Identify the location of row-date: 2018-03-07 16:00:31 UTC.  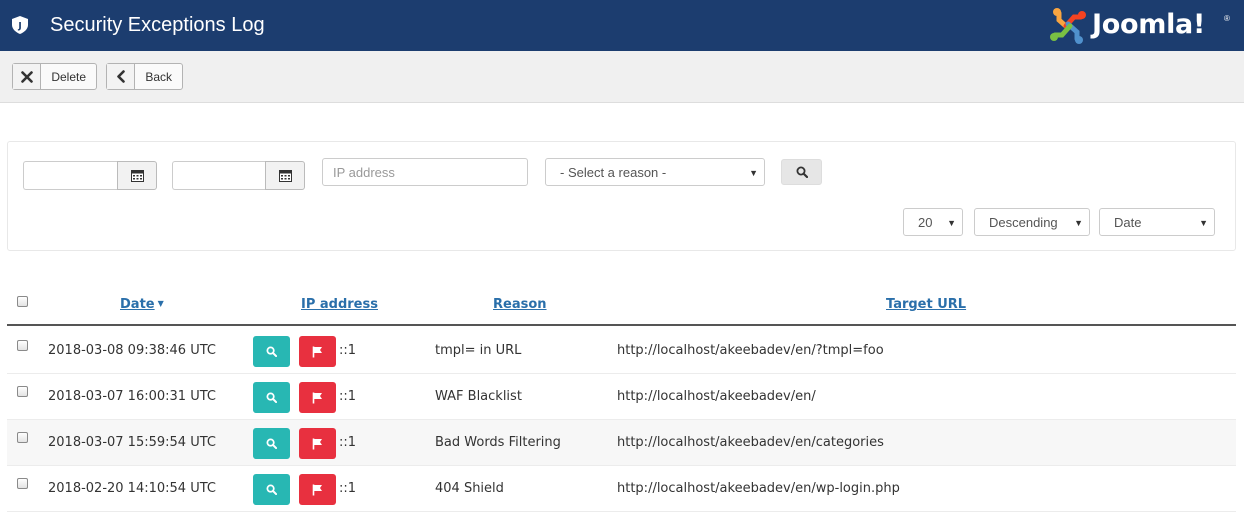
(132, 396).